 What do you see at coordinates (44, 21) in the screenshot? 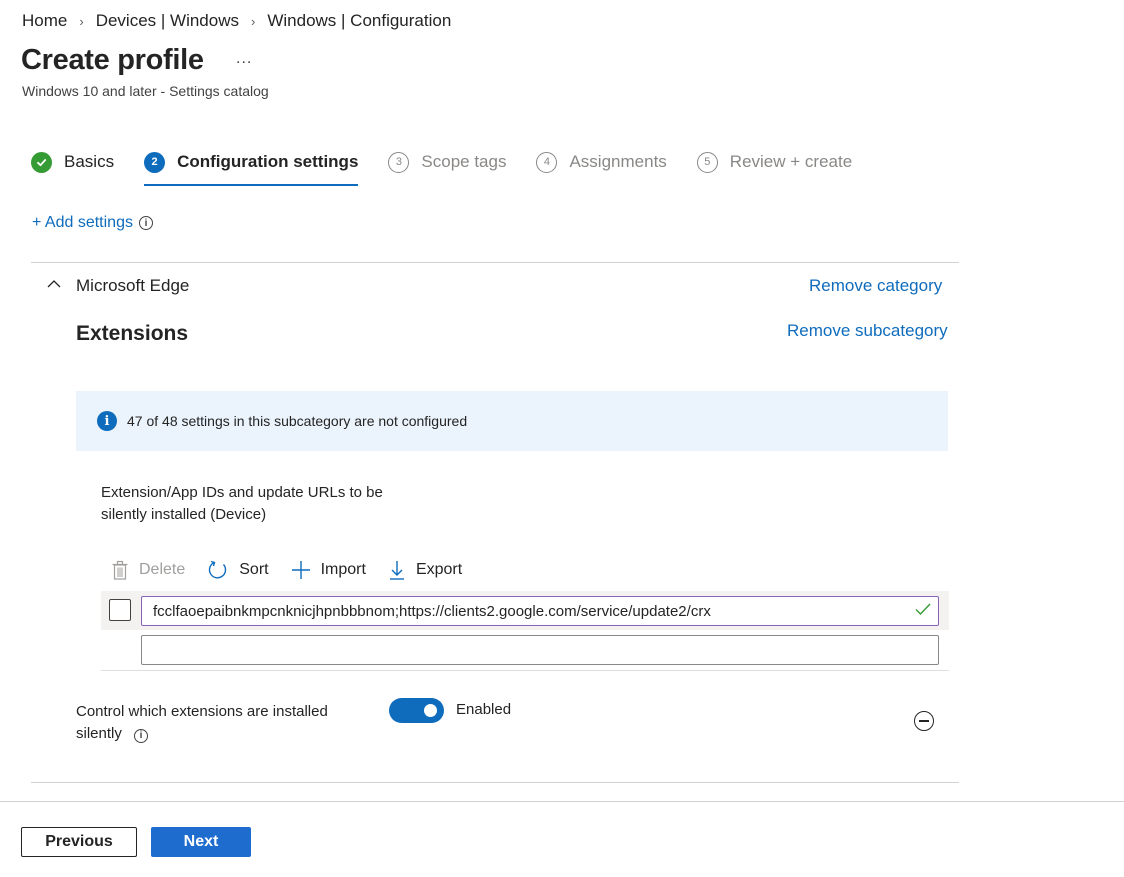
I see `breadcrumb-home: Home` at bounding box center [44, 21].